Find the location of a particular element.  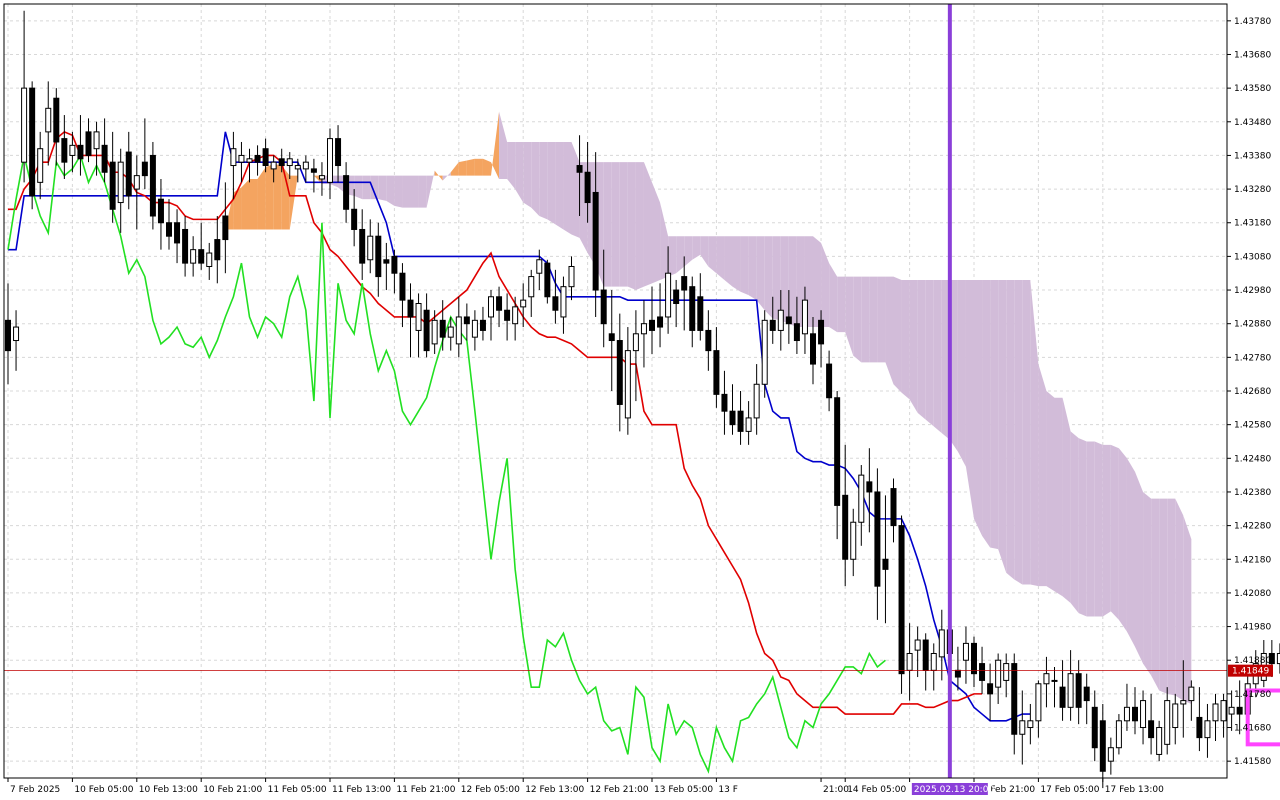

price-tick-label: 1.41580 is located at coordinates (1252, 762).